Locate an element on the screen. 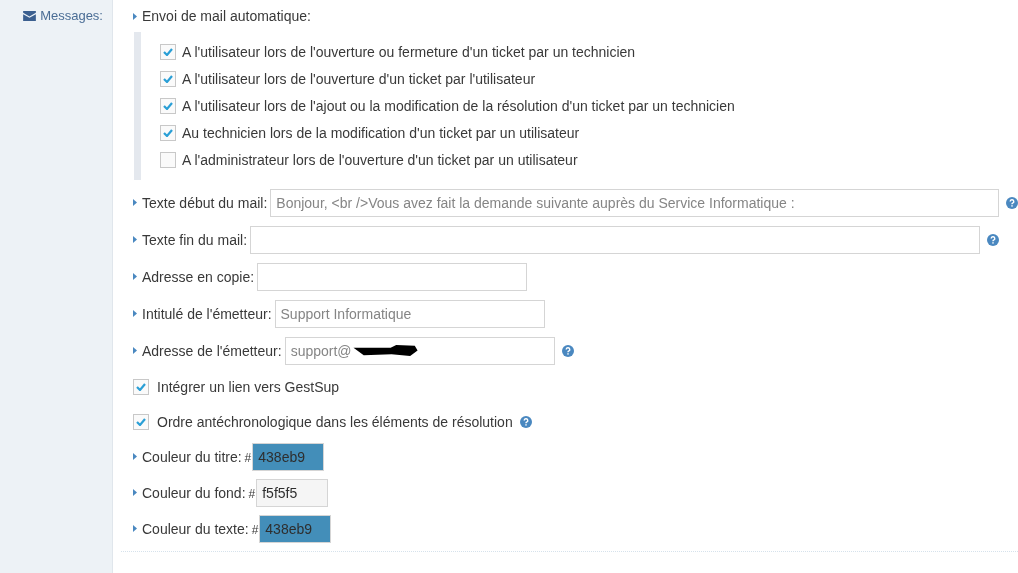 The image size is (1018, 573). field-label: Couleur du titre: is located at coordinates (192, 456).